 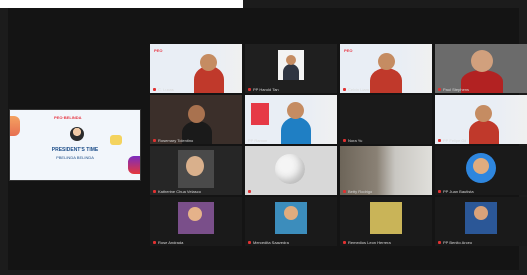 What do you see at coordinates (268, 242) in the screenshot?
I see `participant-name: Mercedita Saavedra` at bounding box center [268, 242].